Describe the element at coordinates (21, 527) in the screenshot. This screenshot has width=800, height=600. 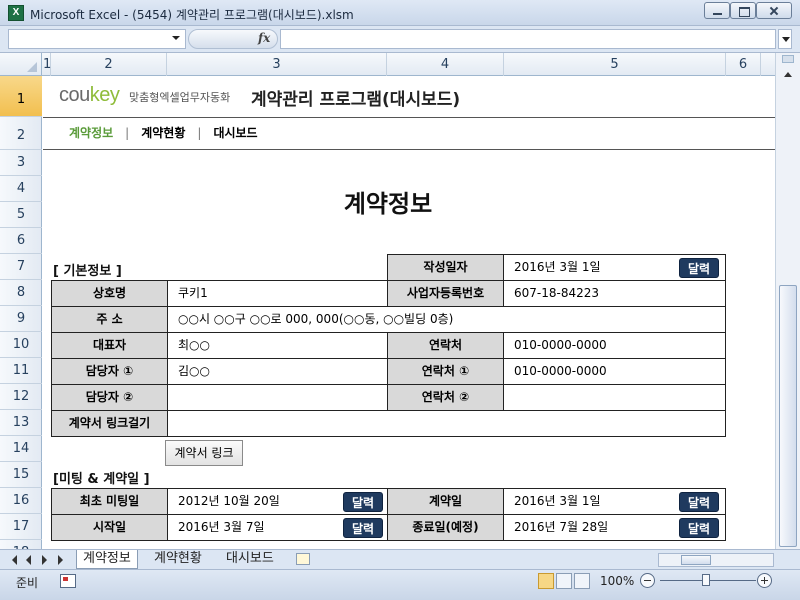
I see `row-header: 17` at that location.